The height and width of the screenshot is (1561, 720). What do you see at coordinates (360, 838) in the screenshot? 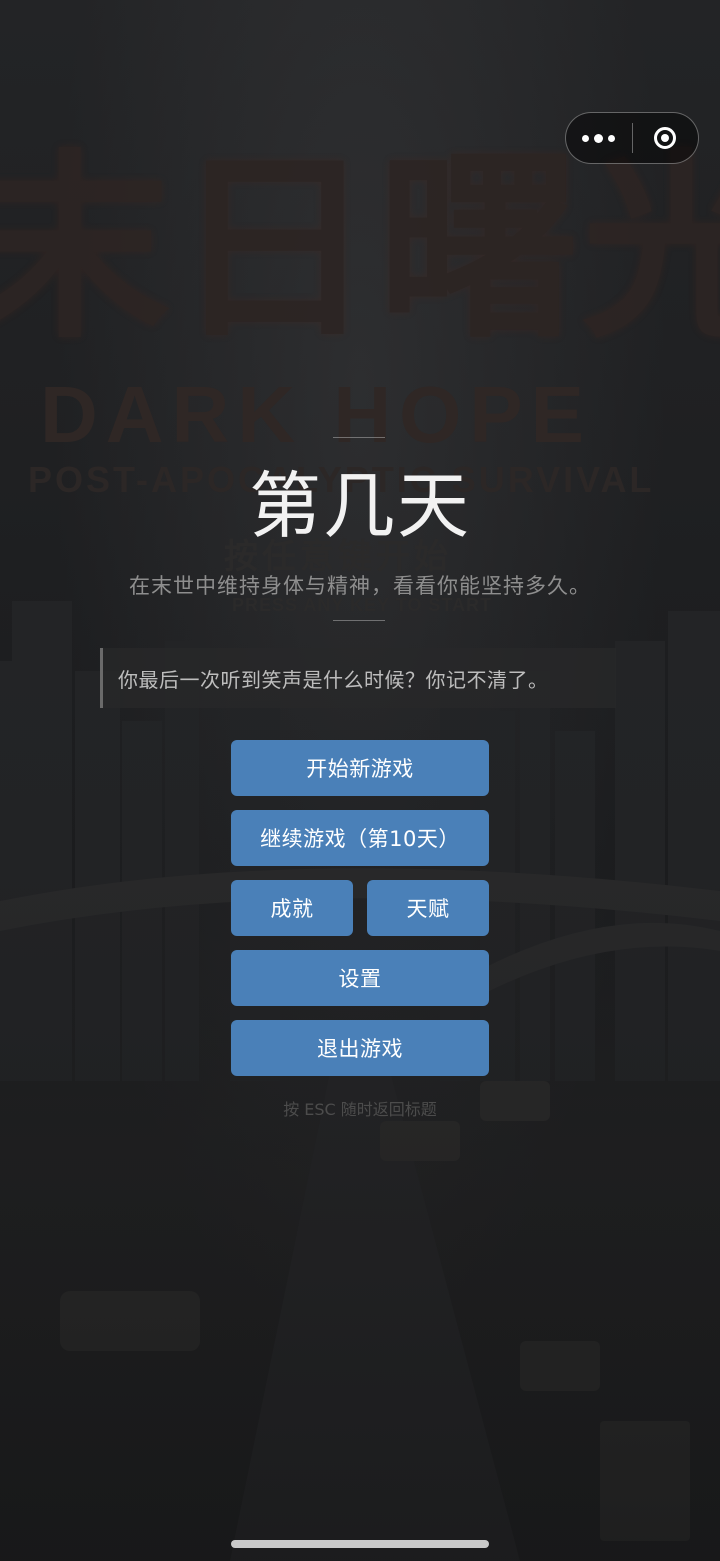
I see `continue-game-button: 继续游戏（第10天）` at bounding box center [360, 838].